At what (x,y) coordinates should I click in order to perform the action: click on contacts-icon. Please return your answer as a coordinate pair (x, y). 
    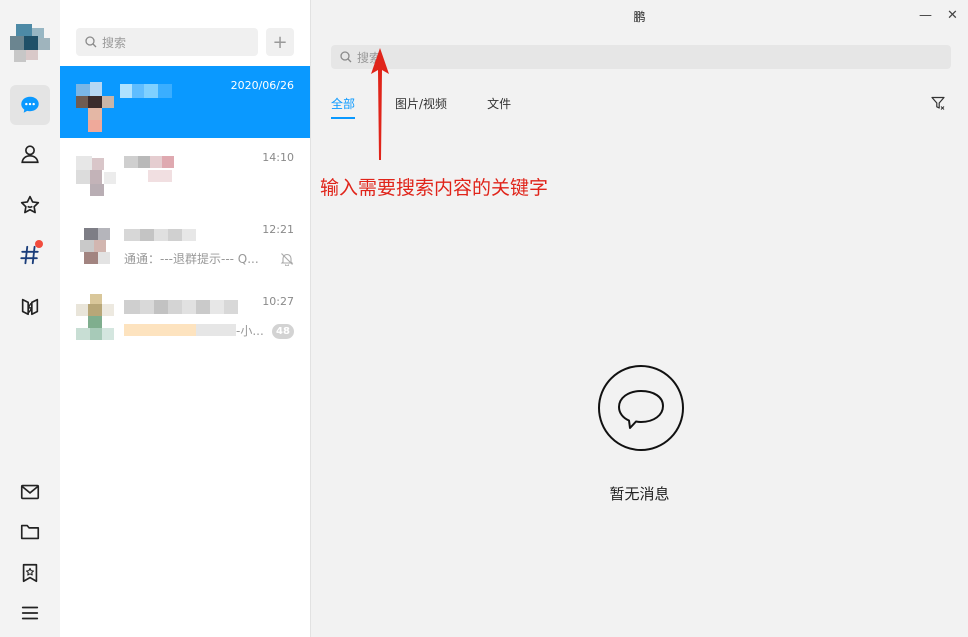
    Looking at the image, I should click on (30, 154).